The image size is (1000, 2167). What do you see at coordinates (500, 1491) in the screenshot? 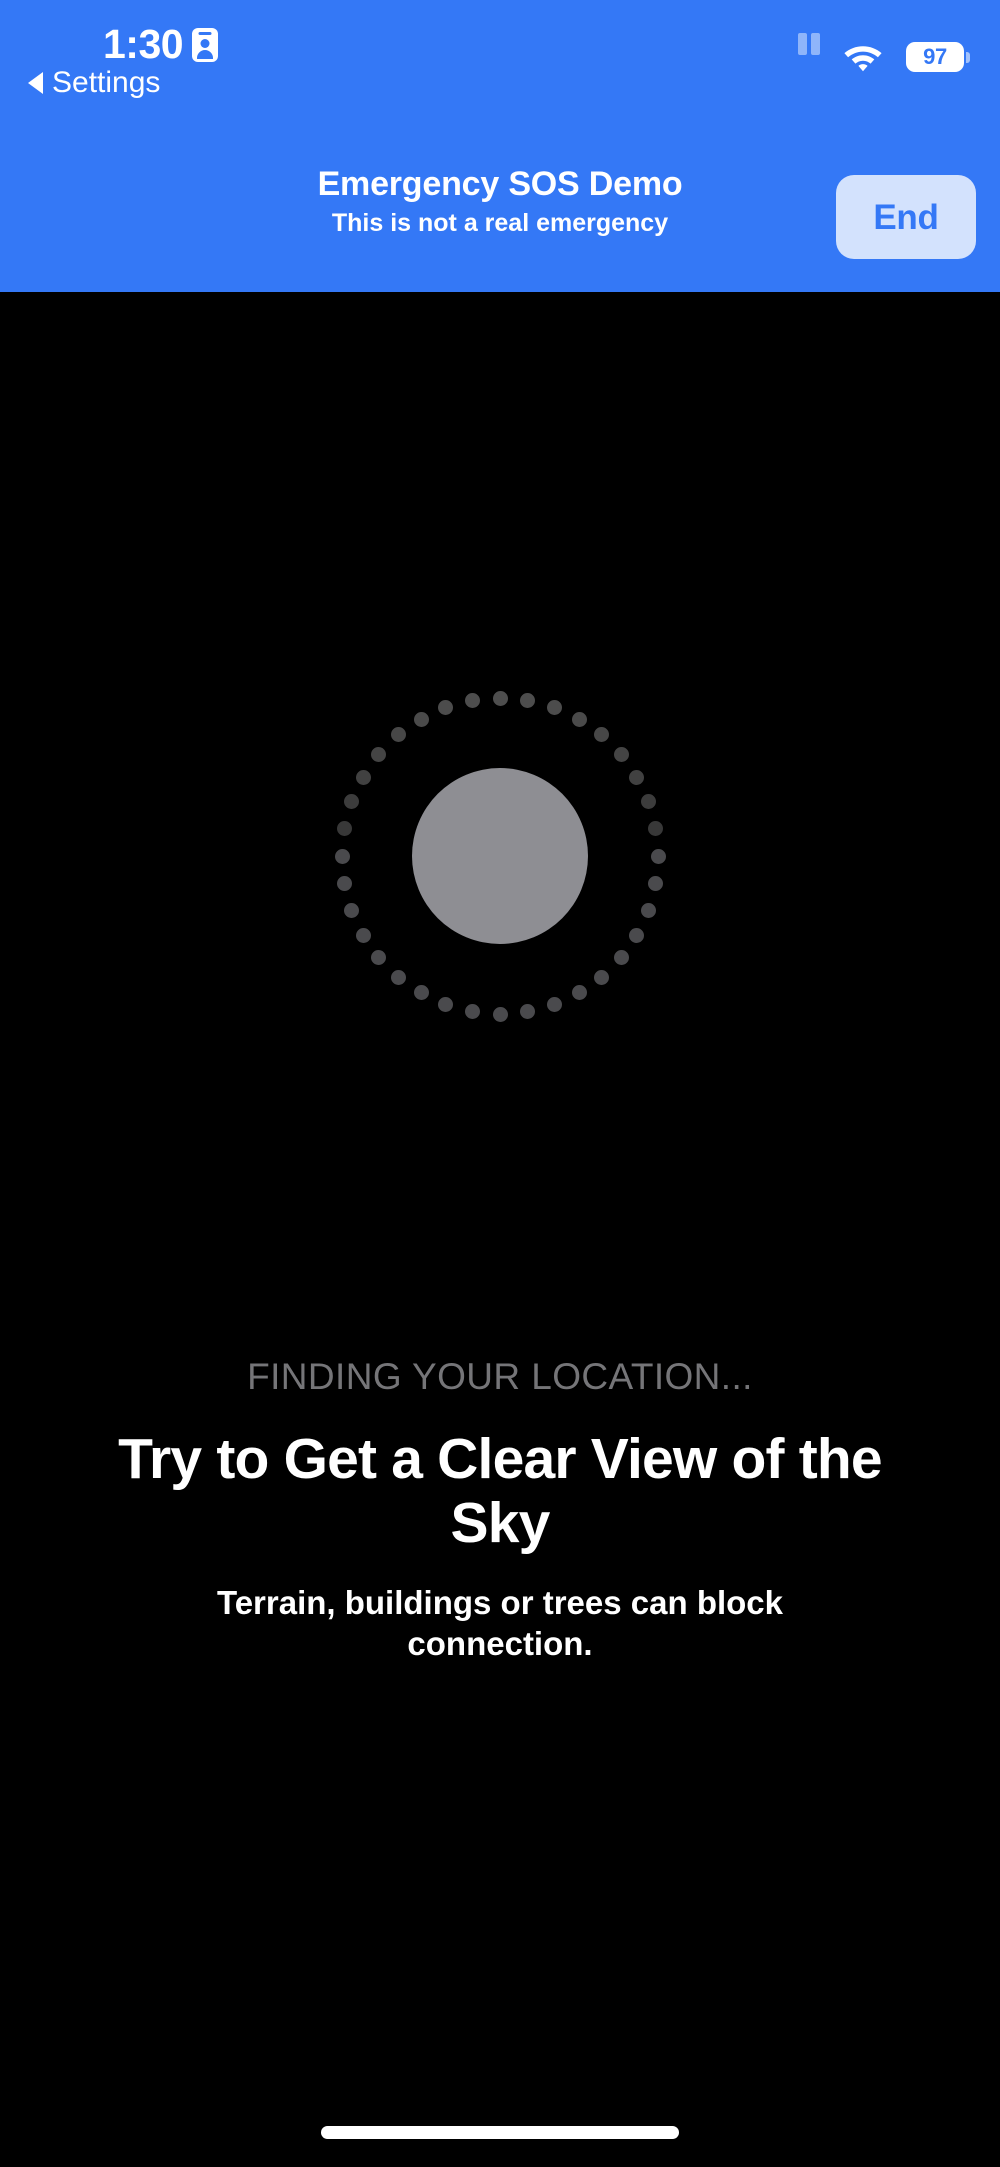
I see `guidance-headline: Try to Get a Clear View of the Sky` at bounding box center [500, 1491].